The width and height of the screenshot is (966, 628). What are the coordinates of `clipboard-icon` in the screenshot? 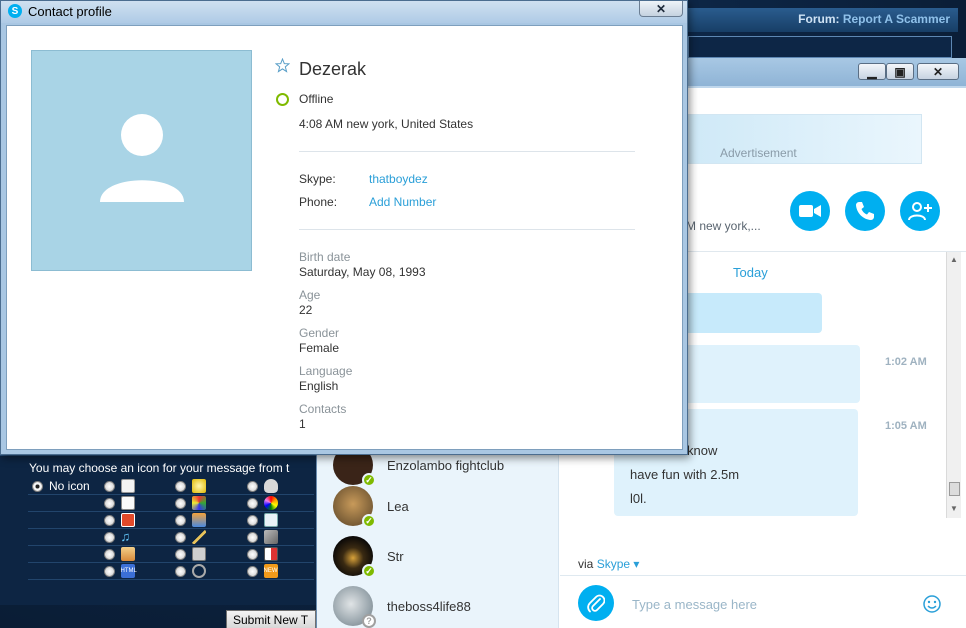 It's located at (270, 520).